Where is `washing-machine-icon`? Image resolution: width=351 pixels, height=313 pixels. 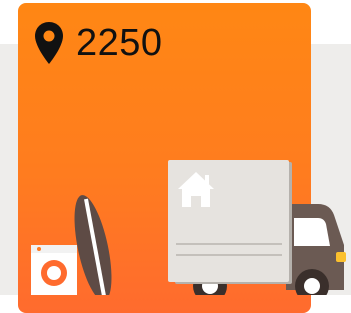 washing-machine-icon is located at coordinates (54, 270).